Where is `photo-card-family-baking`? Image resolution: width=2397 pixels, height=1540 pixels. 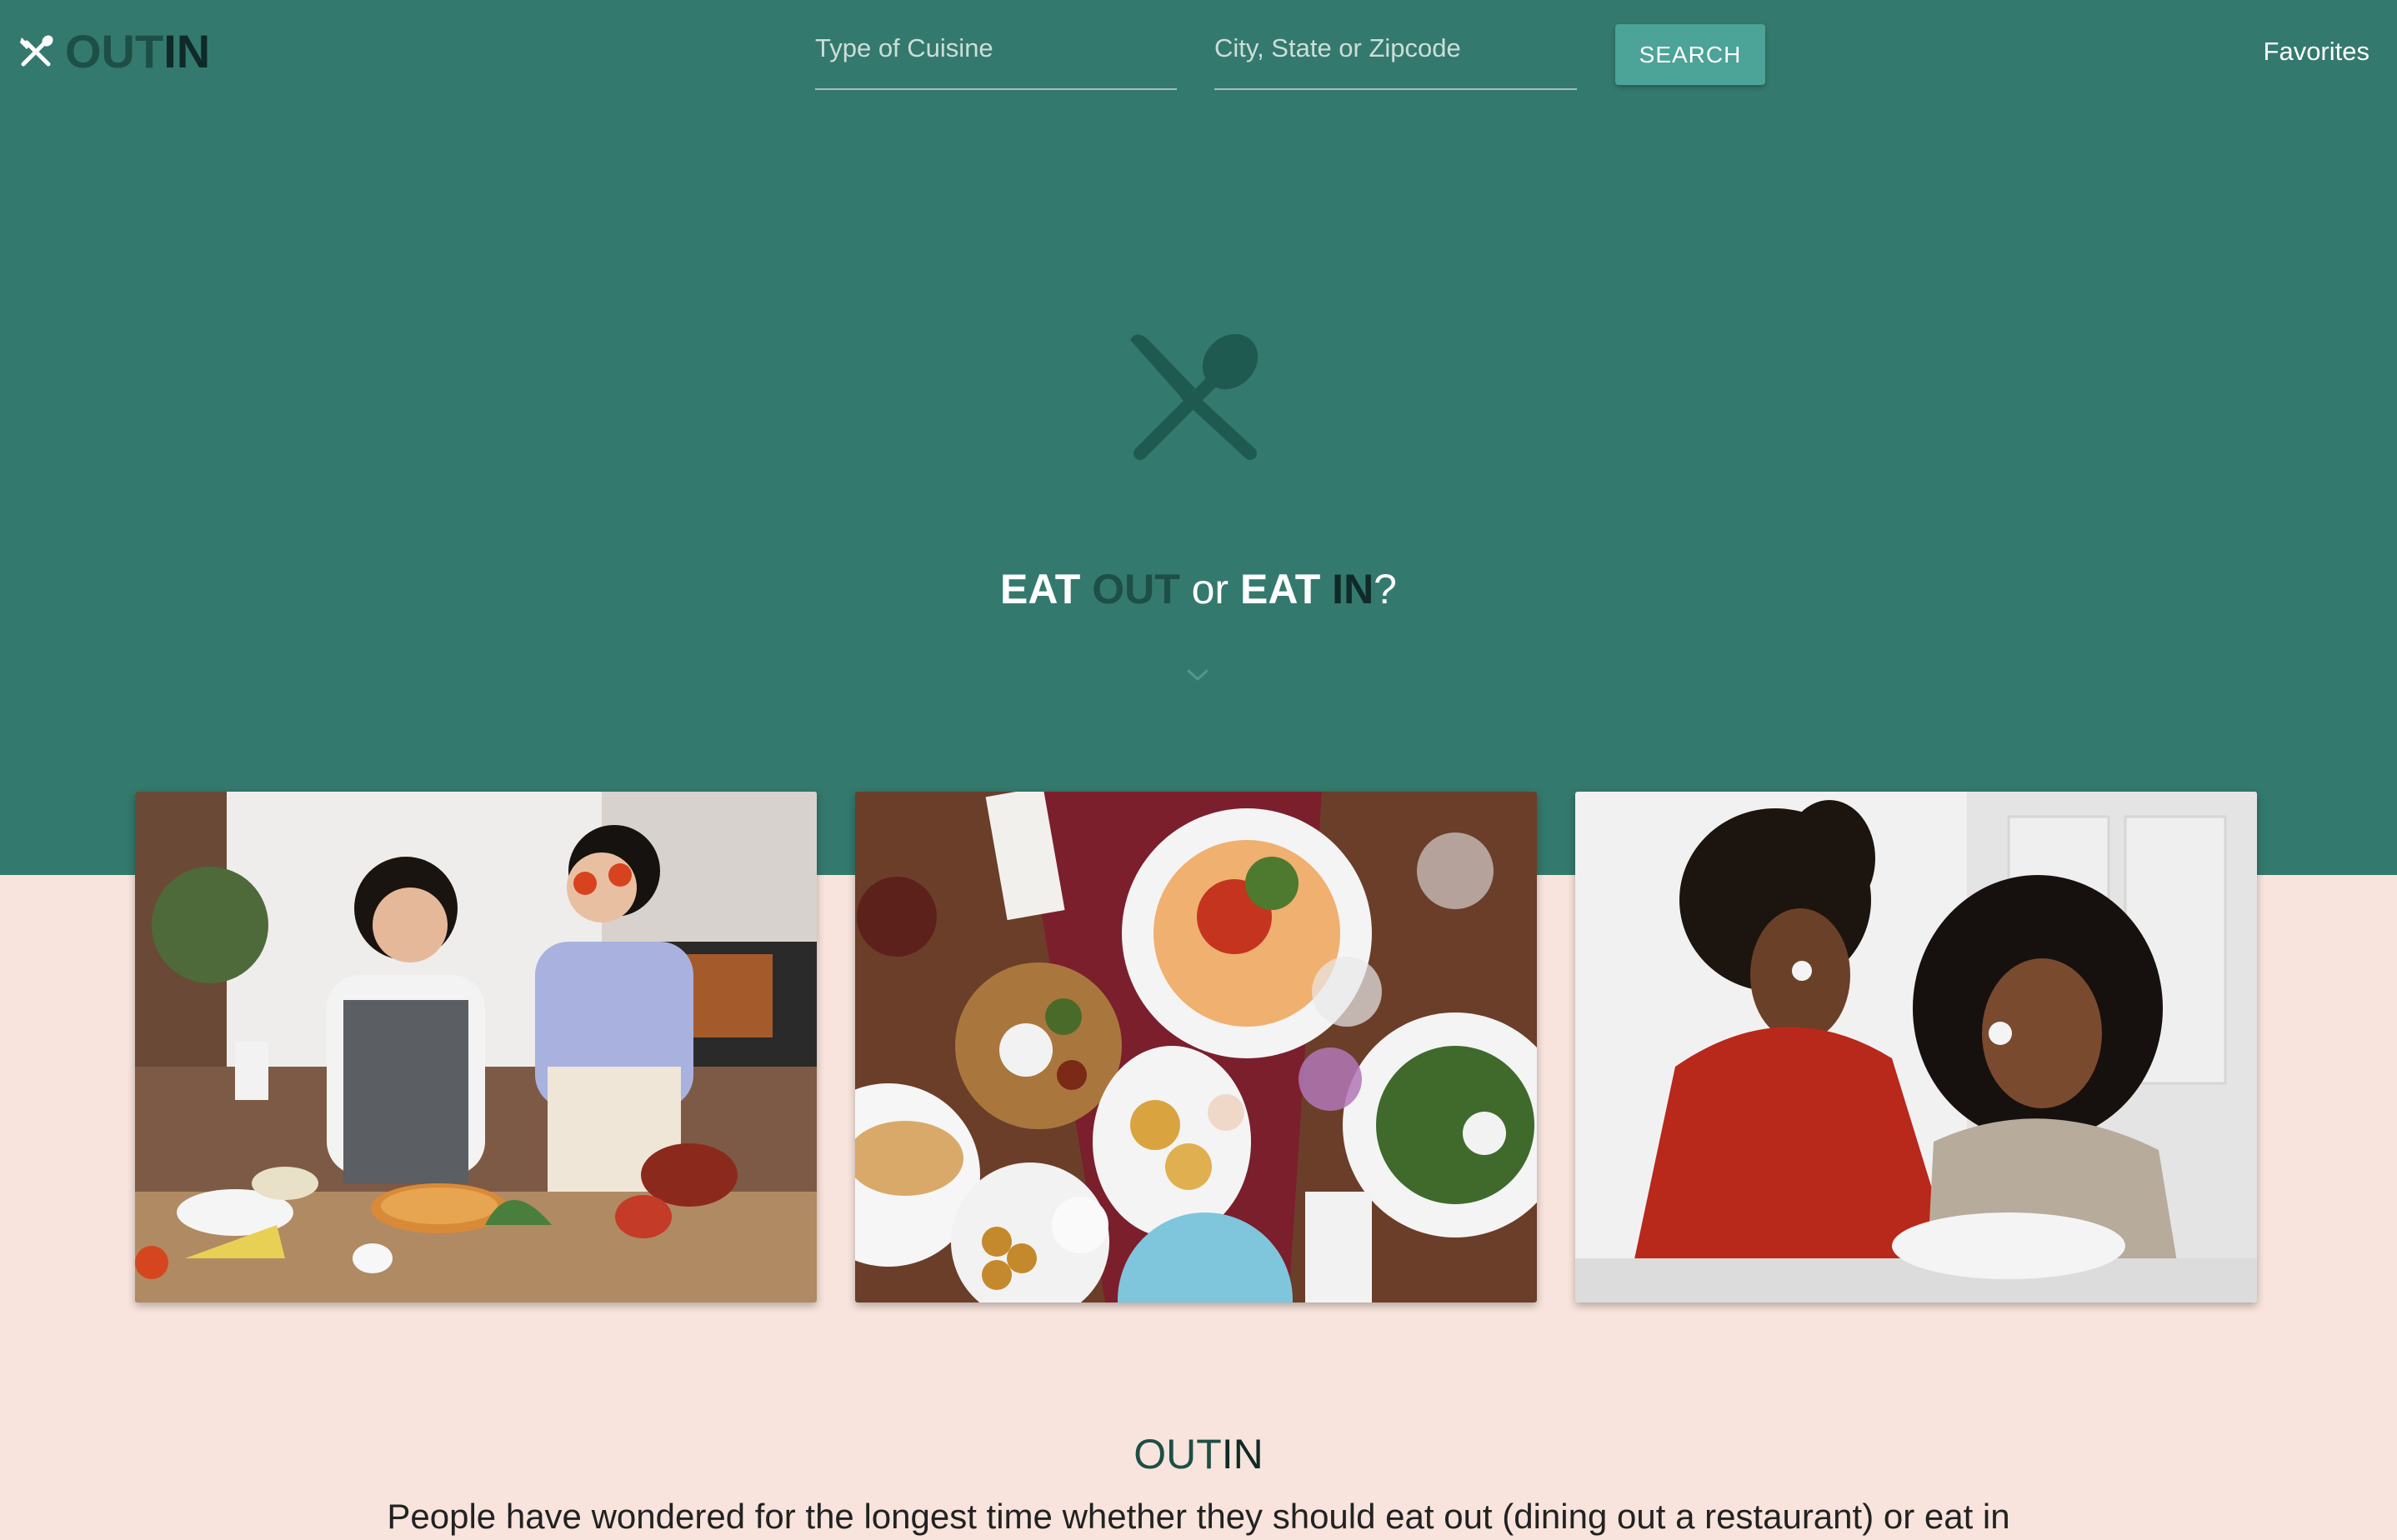
photo-card-family-baking is located at coordinates (1916, 1047).